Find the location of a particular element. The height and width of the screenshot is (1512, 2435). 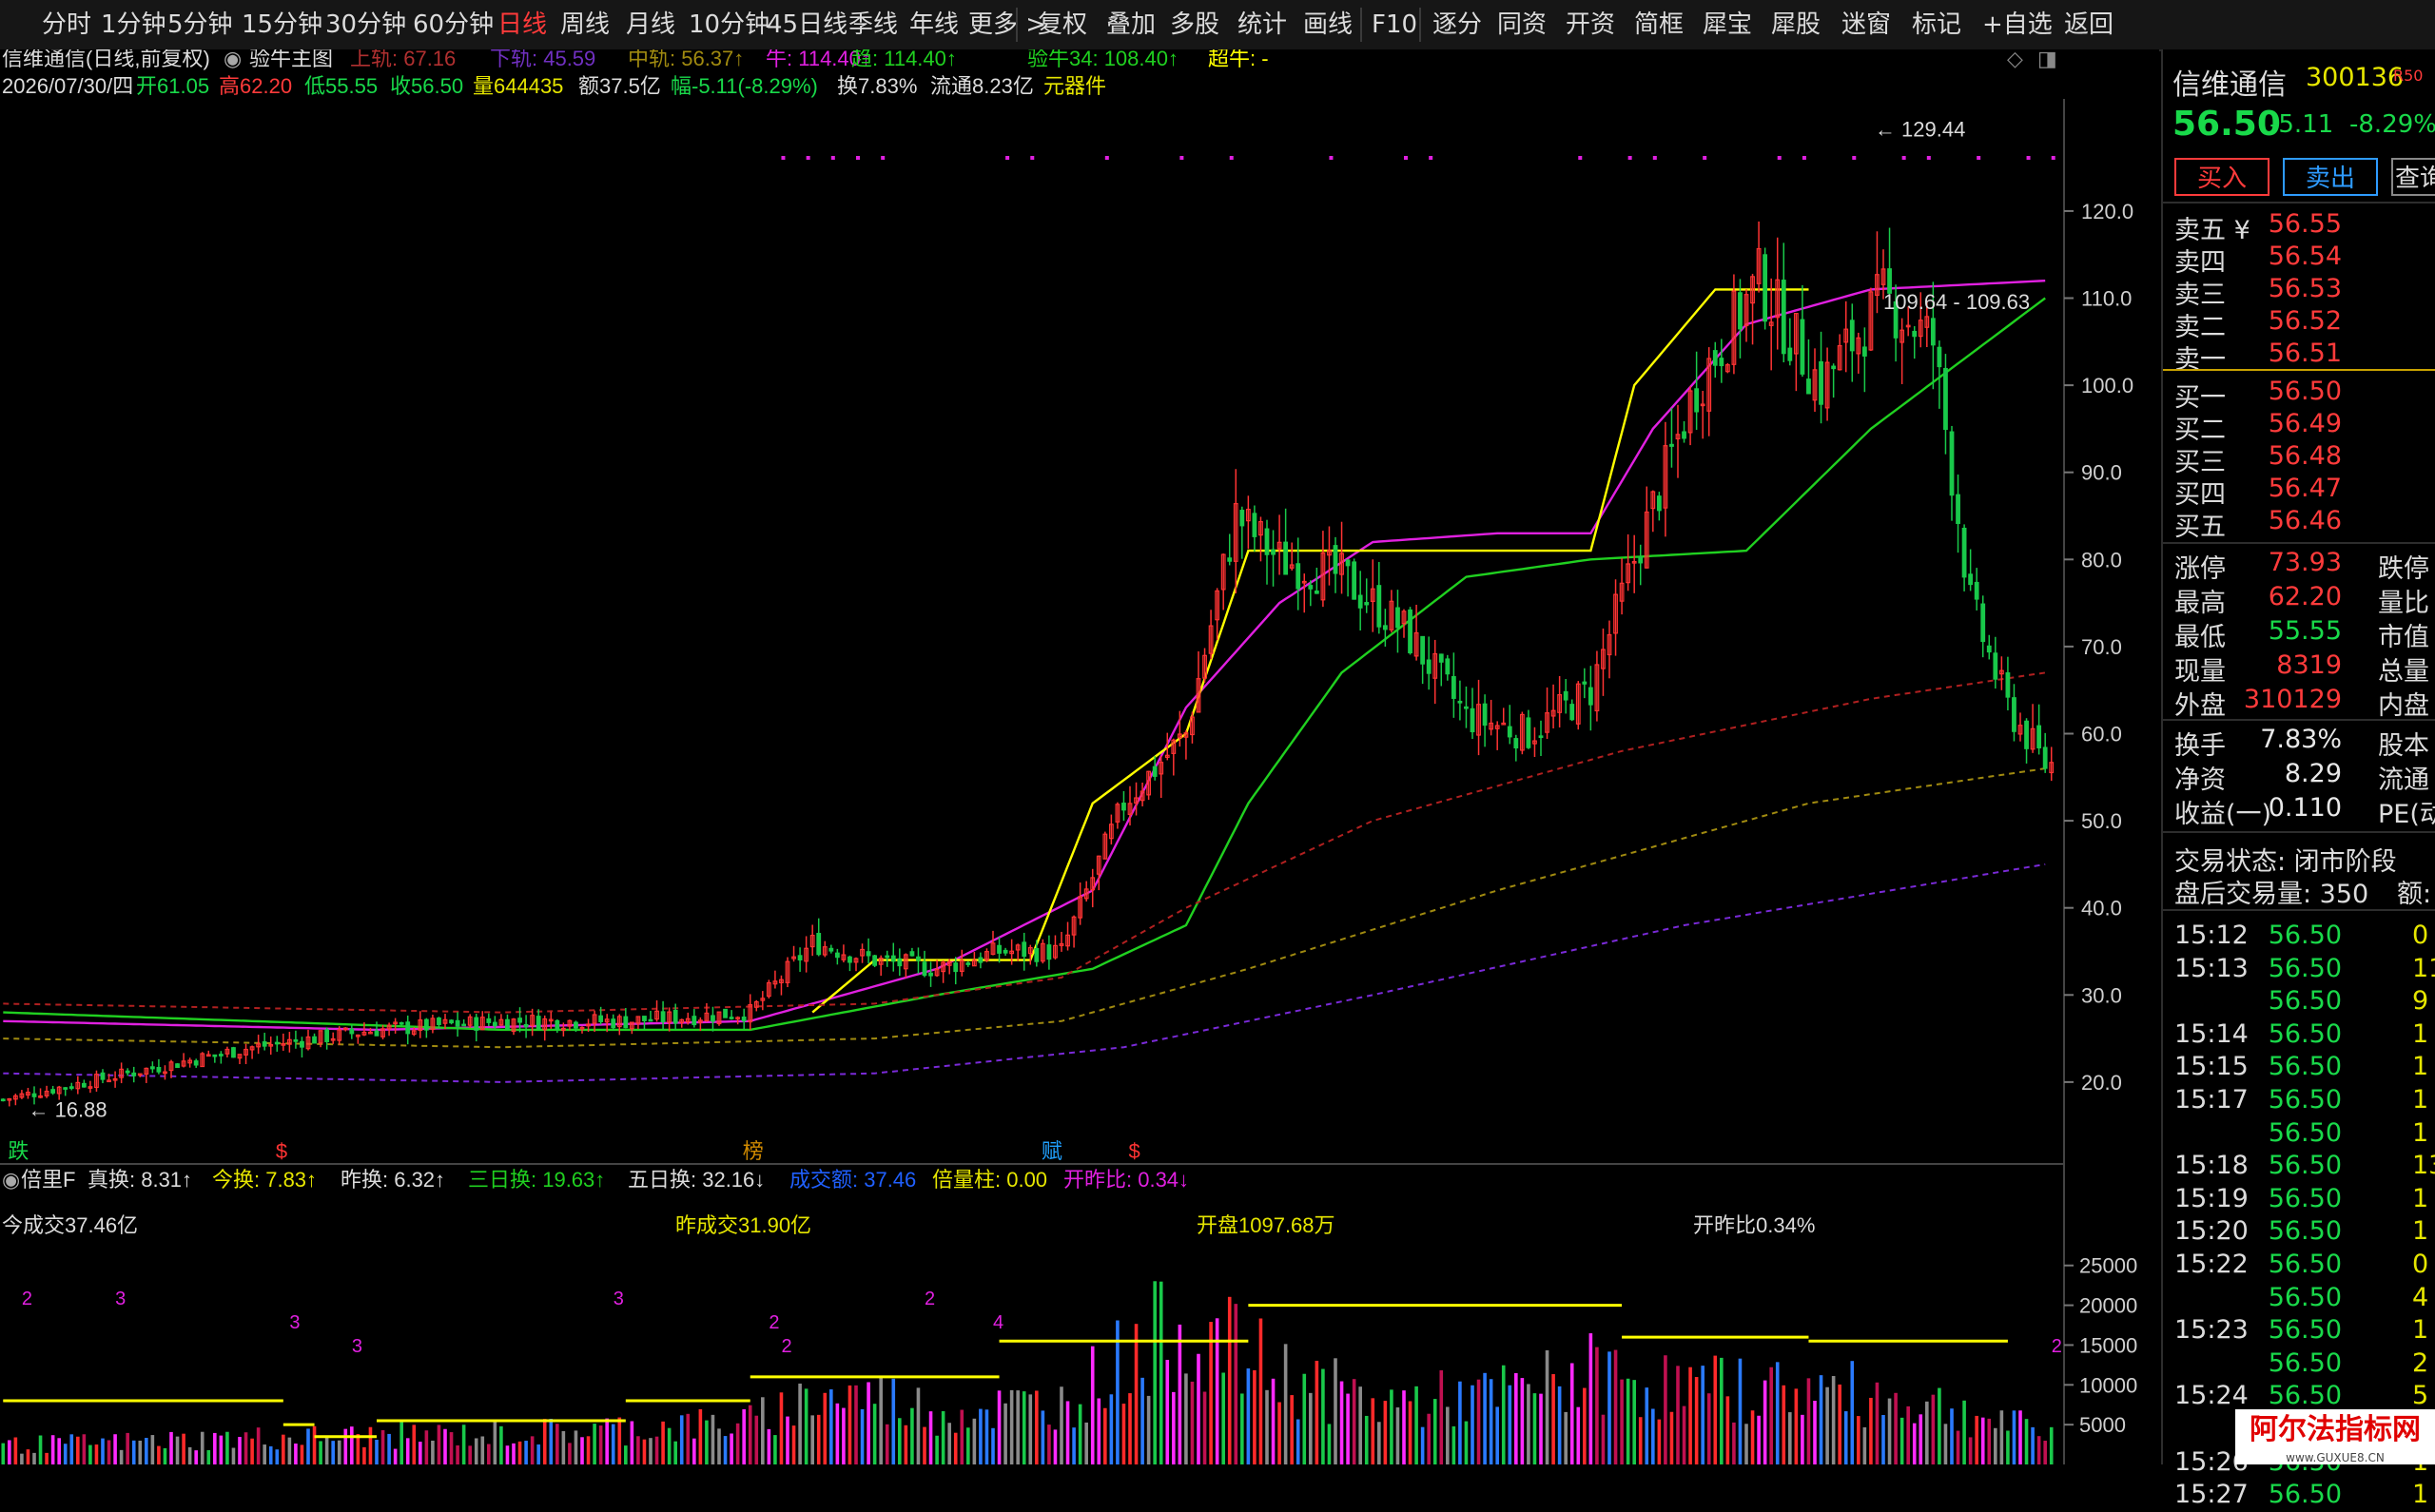

tick-row: 56.50 9 is located at coordinates (2304, 1002).